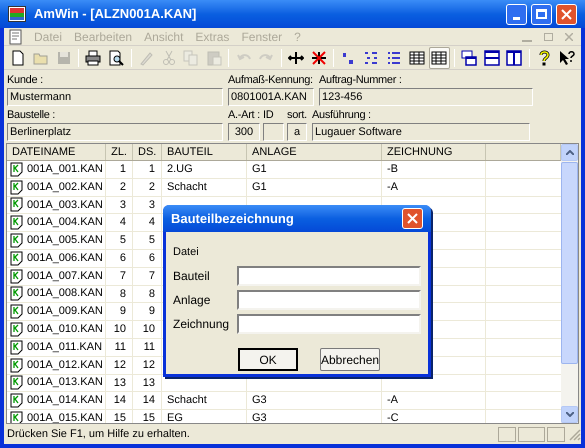 This screenshot has height=448, width=585. What do you see at coordinates (514, 58) in the screenshot?
I see `vertical-tiles-icon` at bounding box center [514, 58].